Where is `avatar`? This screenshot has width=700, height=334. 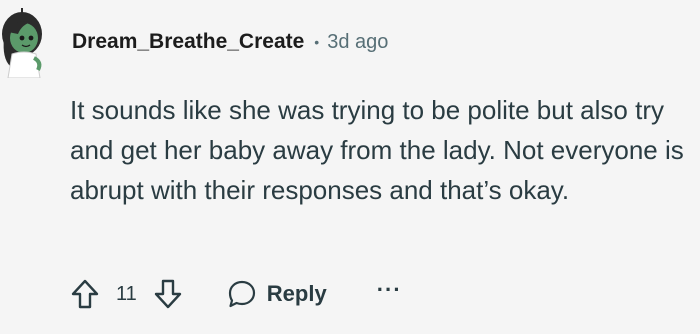
avatar is located at coordinates (26, 43).